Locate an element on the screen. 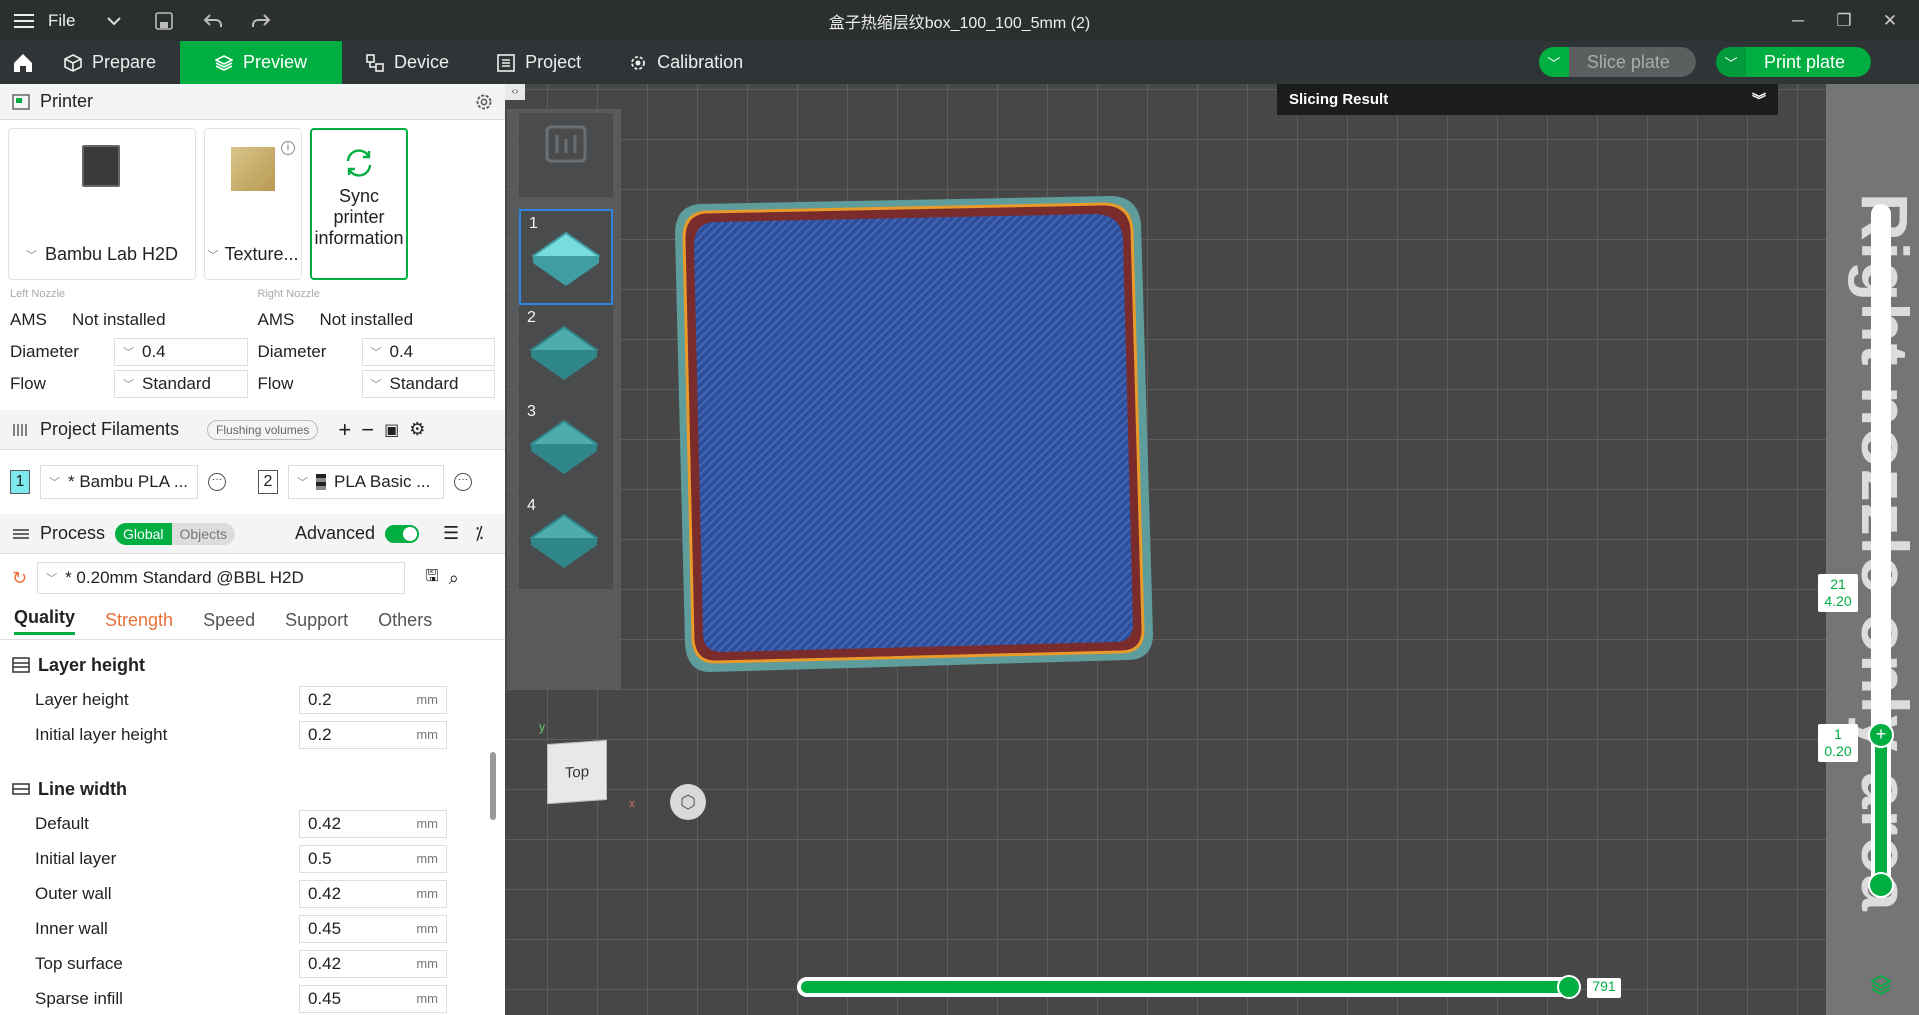 The image size is (1919, 1015). plate-overview-button is located at coordinates (566, 155).